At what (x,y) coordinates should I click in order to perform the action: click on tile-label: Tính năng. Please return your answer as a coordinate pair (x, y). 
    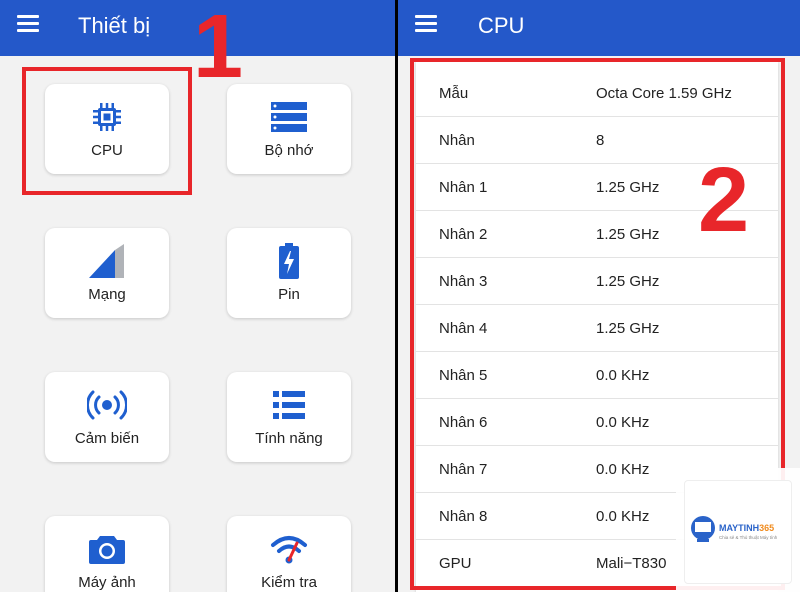
    Looking at the image, I should click on (289, 438).